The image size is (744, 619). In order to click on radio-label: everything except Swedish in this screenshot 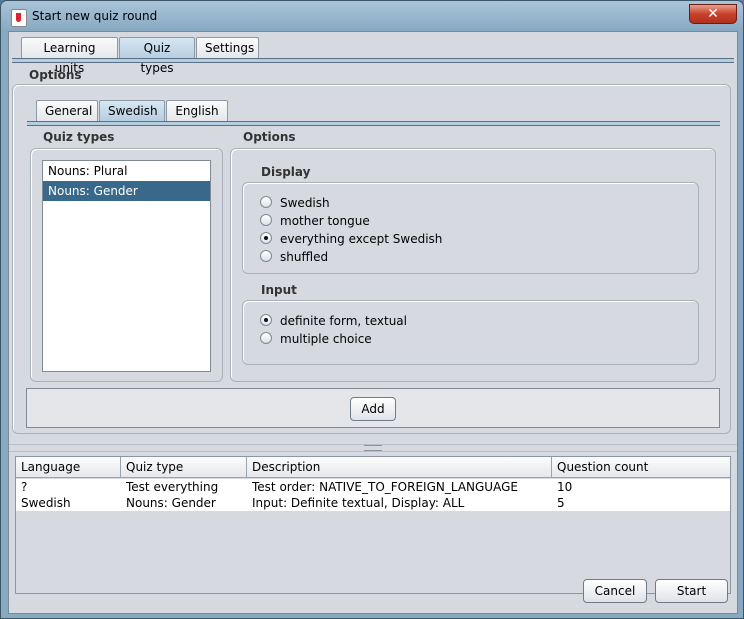, I will do `click(361, 239)`.